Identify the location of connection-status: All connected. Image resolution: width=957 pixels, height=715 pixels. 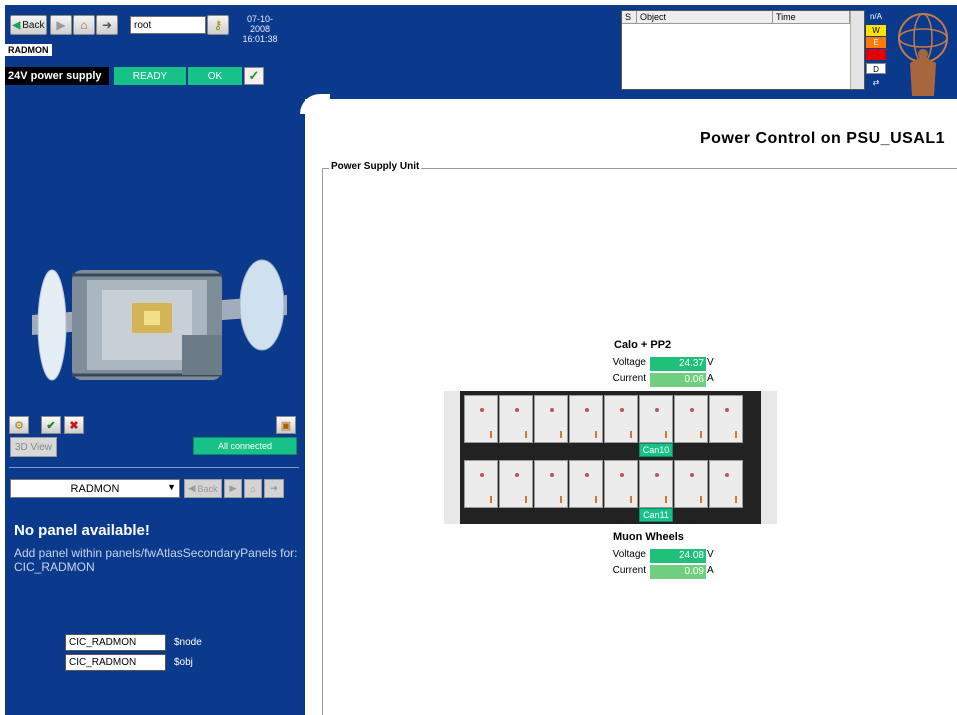
(245, 446).